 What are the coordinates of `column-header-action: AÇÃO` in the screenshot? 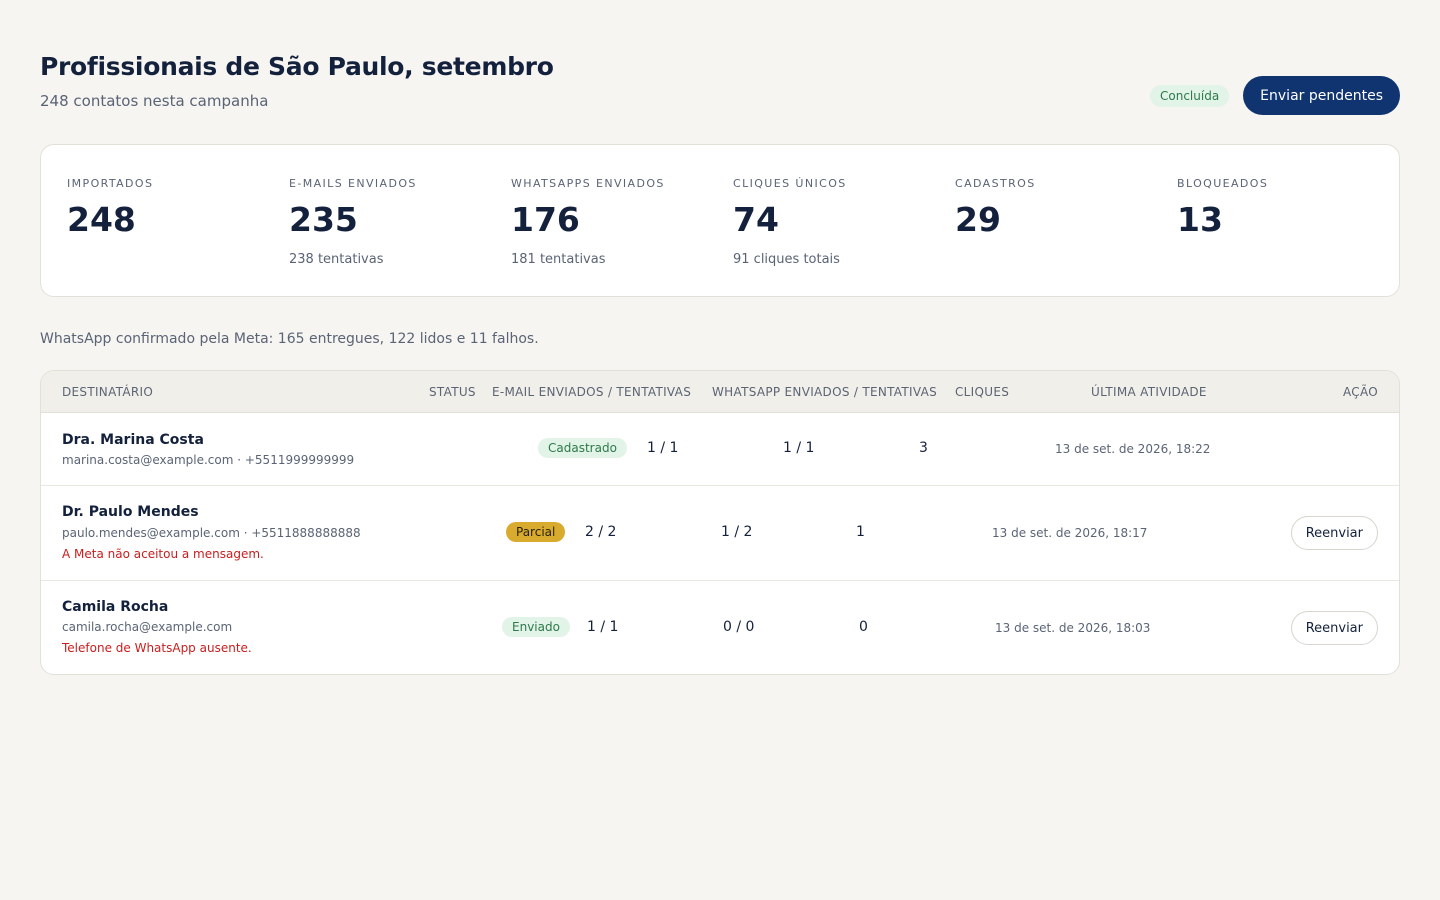 It's located at (1360, 392).